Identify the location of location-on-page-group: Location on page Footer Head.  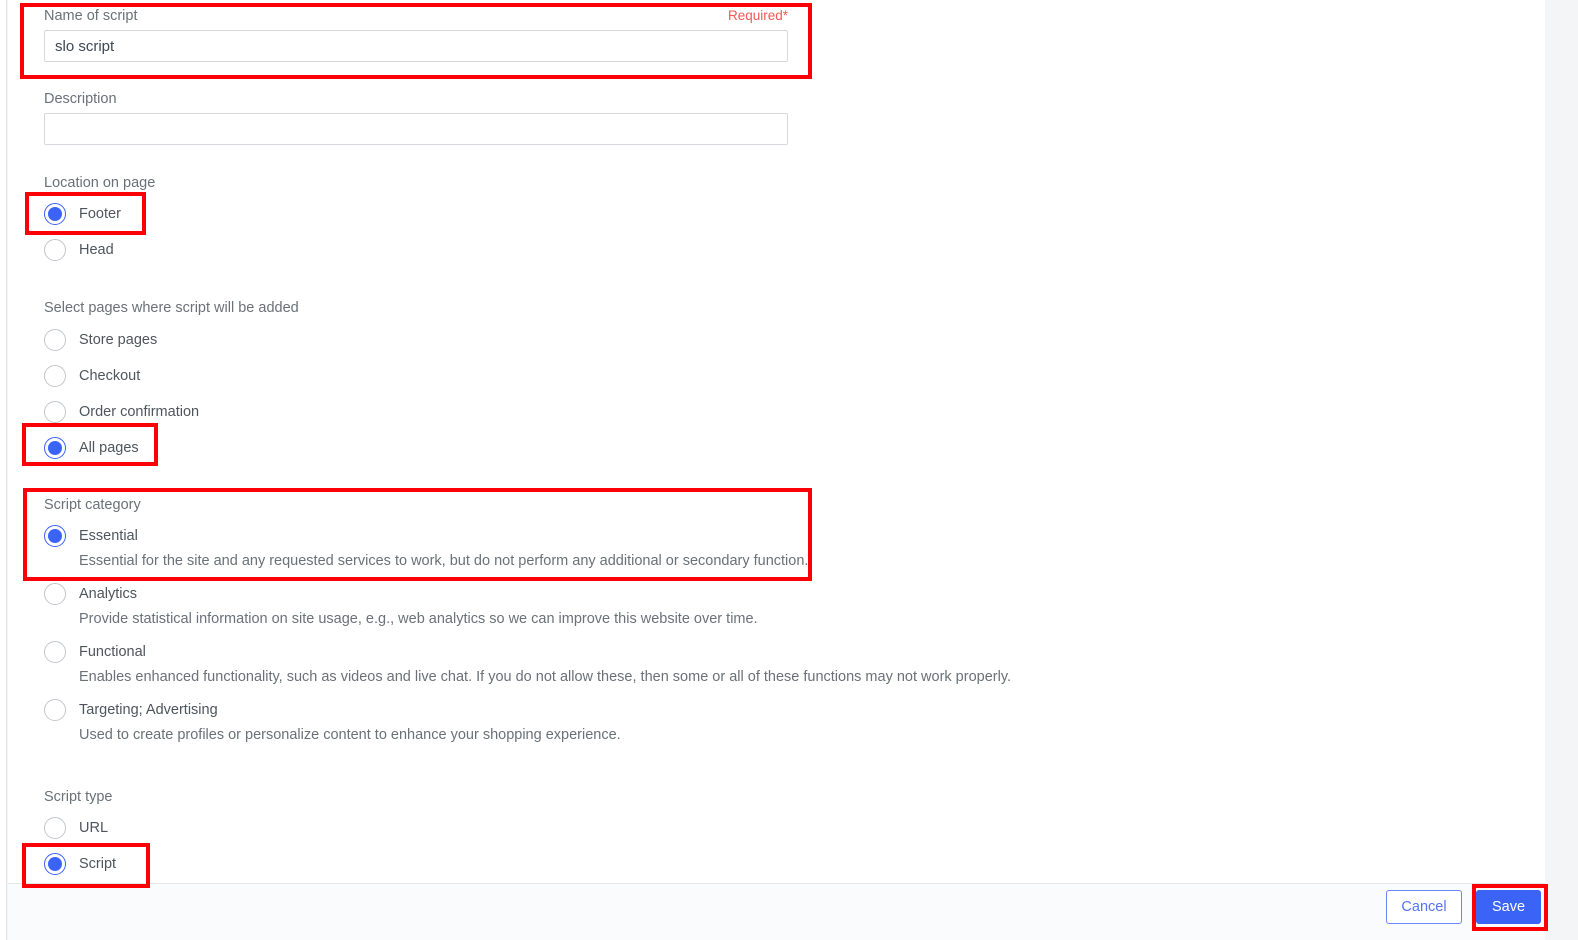
(99, 220).